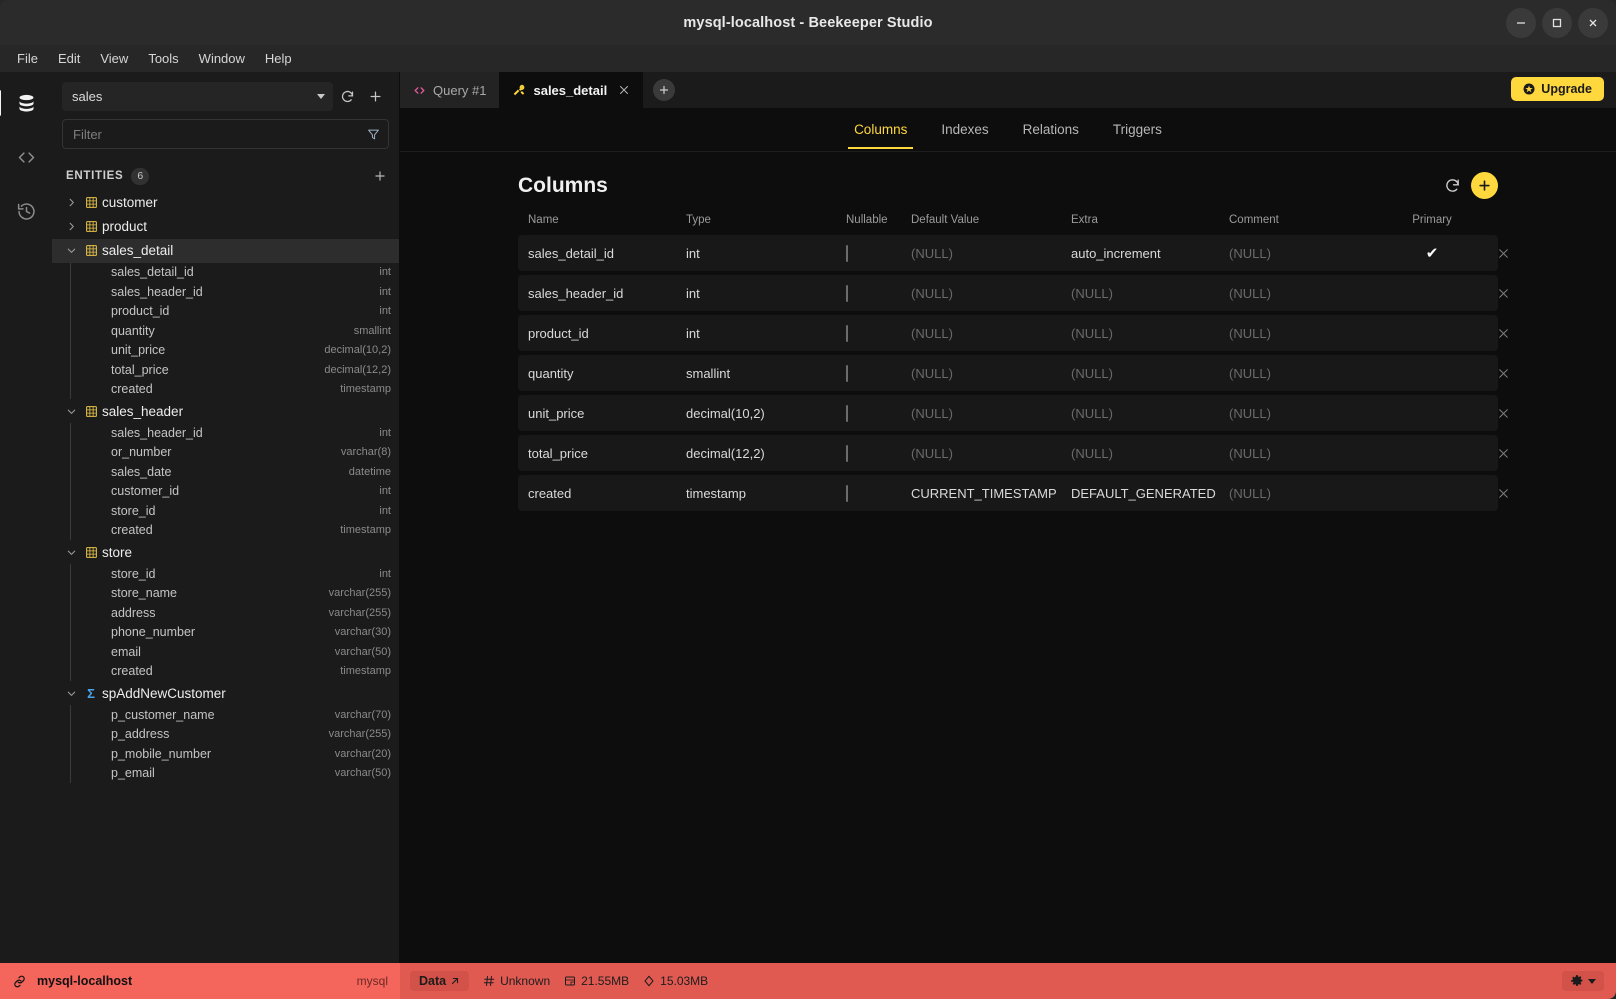 This screenshot has height=999, width=1616. Describe the element at coordinates (602, 413) in the screenshot. I see `cell-name: unit_price` at that location.